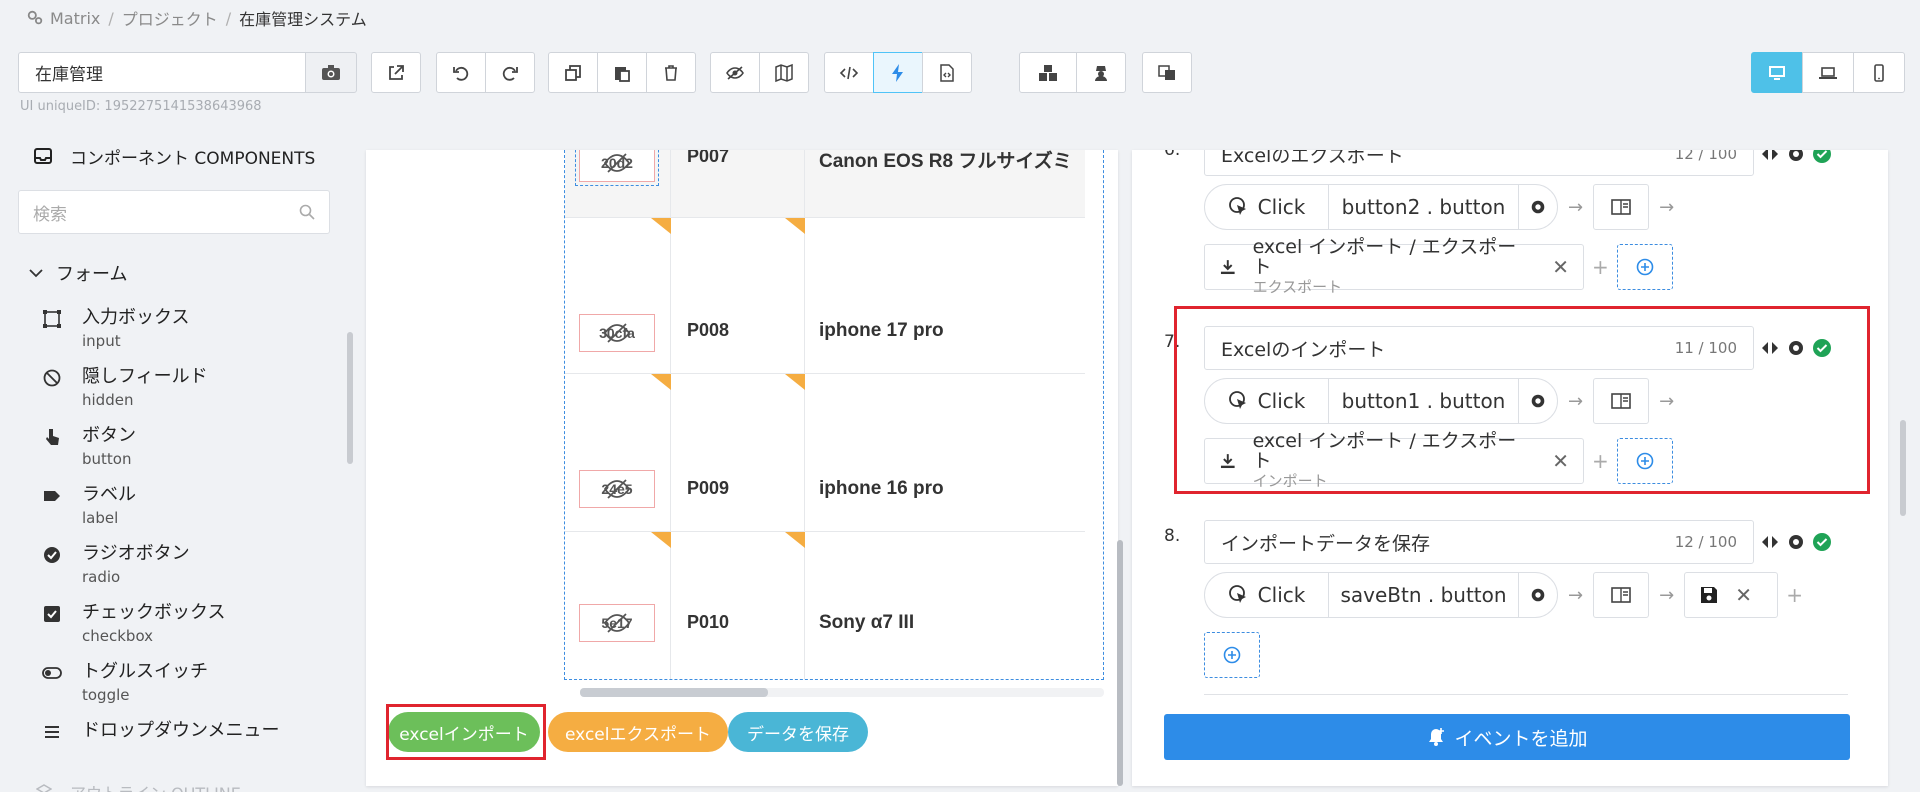 The width and height of the screenshot is (1920, 792). I want to click on code-button, so click(849, 72).